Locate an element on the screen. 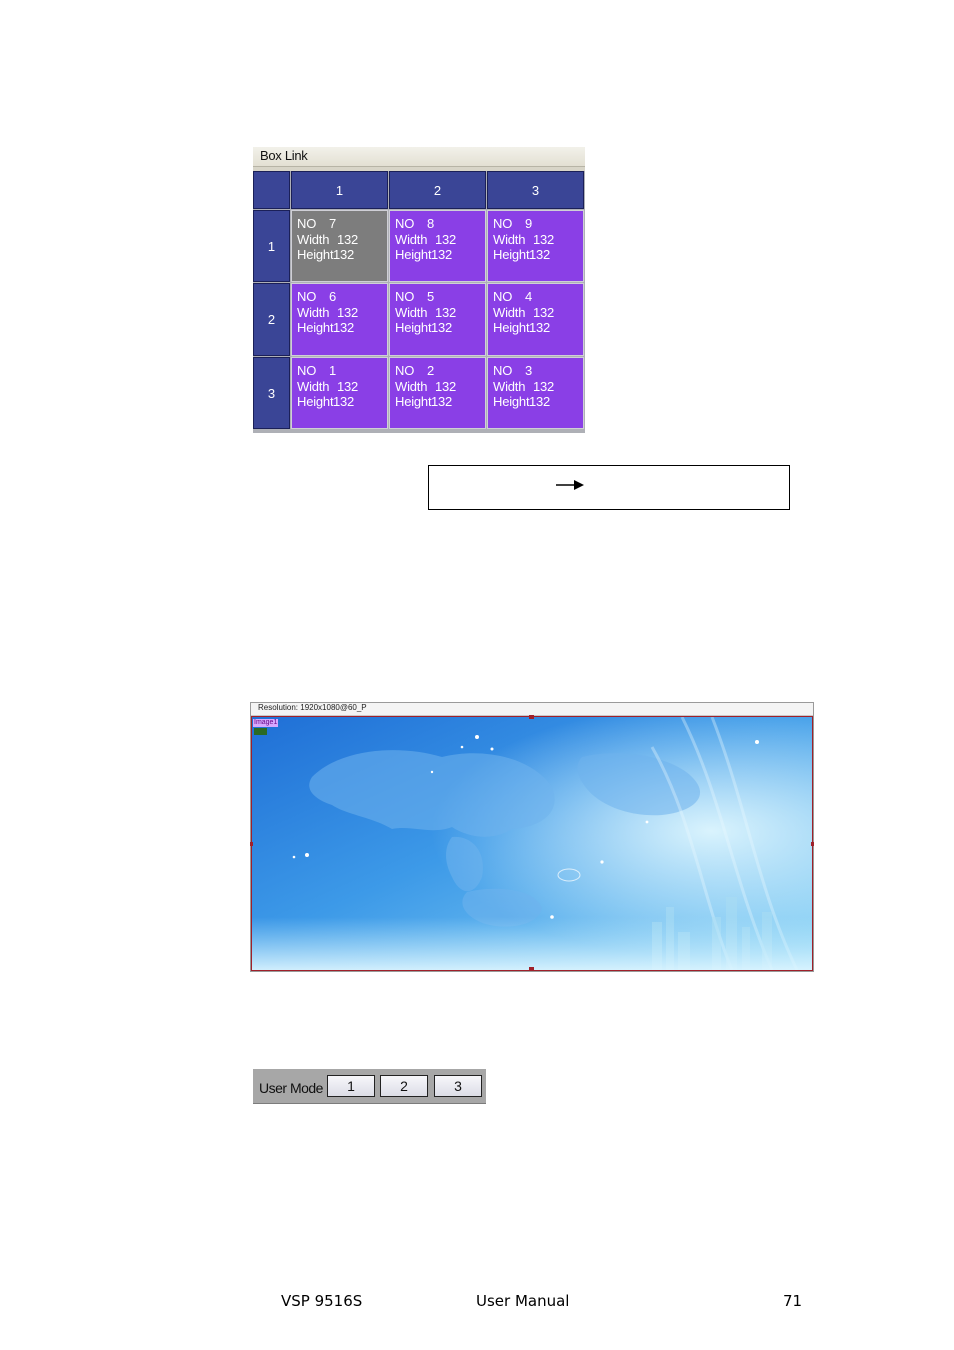 This screenshot has height=1350, width=954. resolution-preview: Resolution: 1920x1080@60_P Image1 is located at coordinates (532, 837).